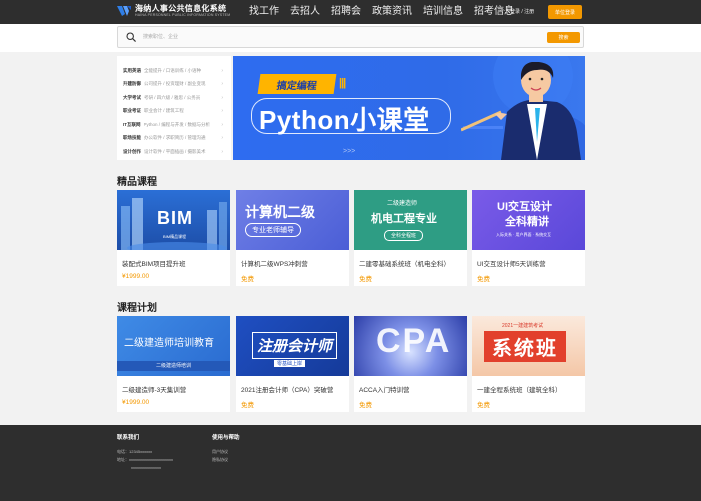 This screenshot has width=701, height=501. What do you see at coordinates (349, 151) in the screenshot?
I see `banner-arrows: >>>` at bounding box center [349, 151].